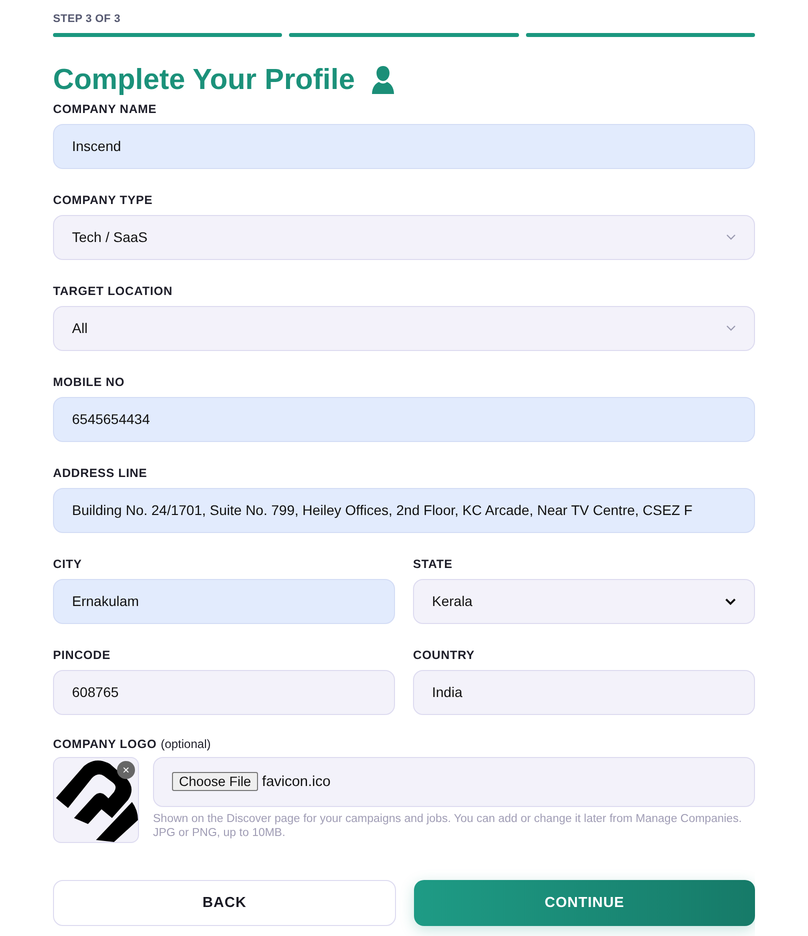  Describe the element at coordinates (404, 328) in the screenshot. I see `dropdown-field: All` at that location.